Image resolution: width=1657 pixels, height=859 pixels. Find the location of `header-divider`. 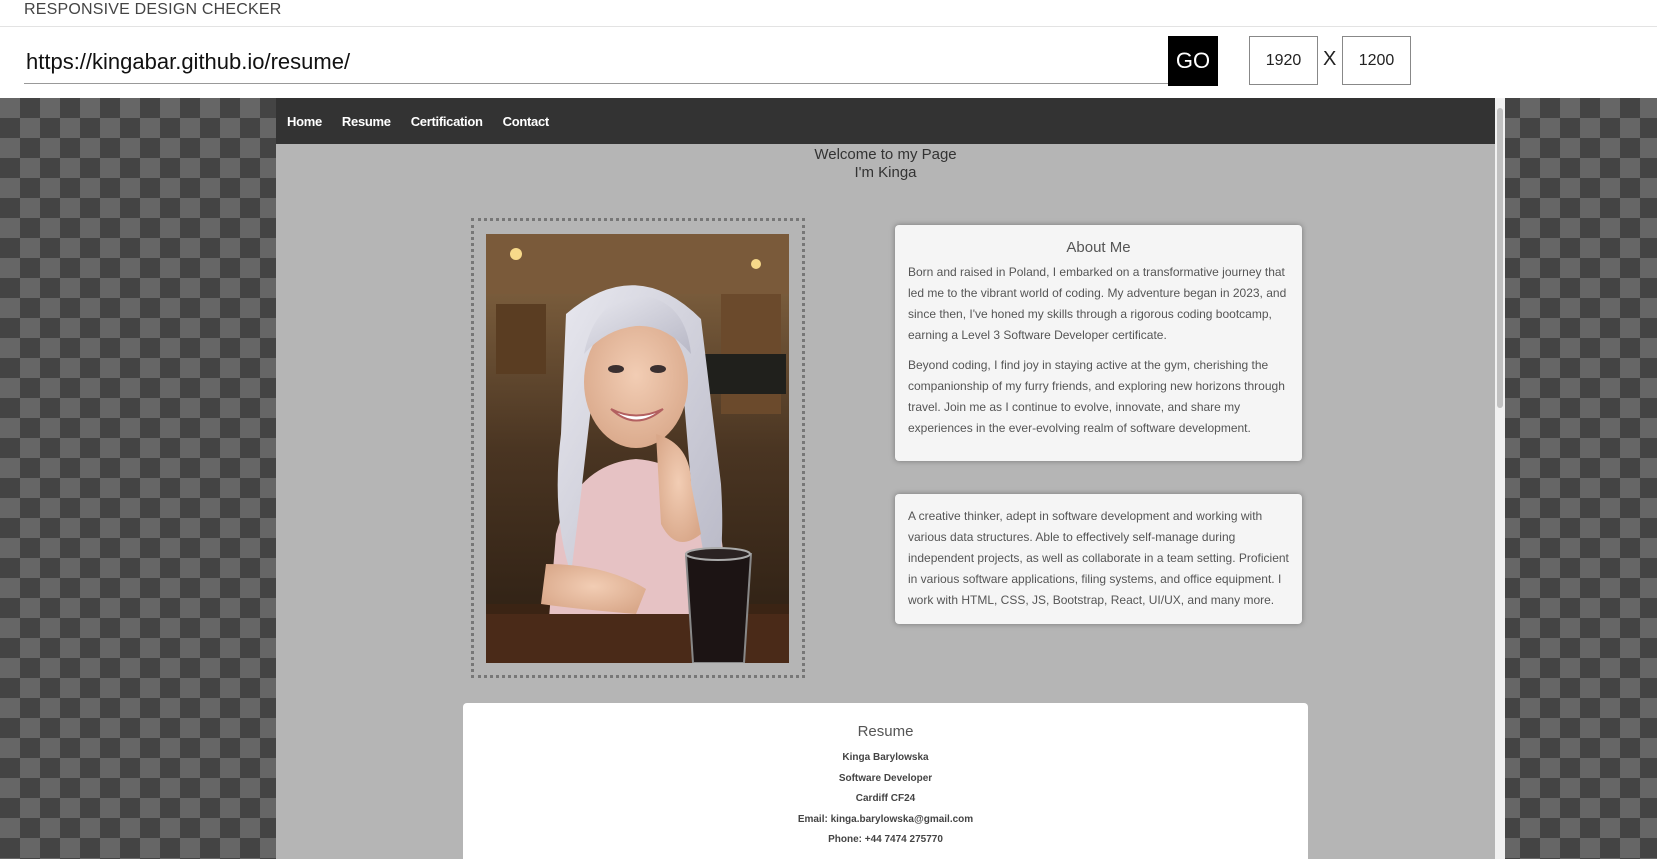

header-divider is located at coordinates (828, 26).